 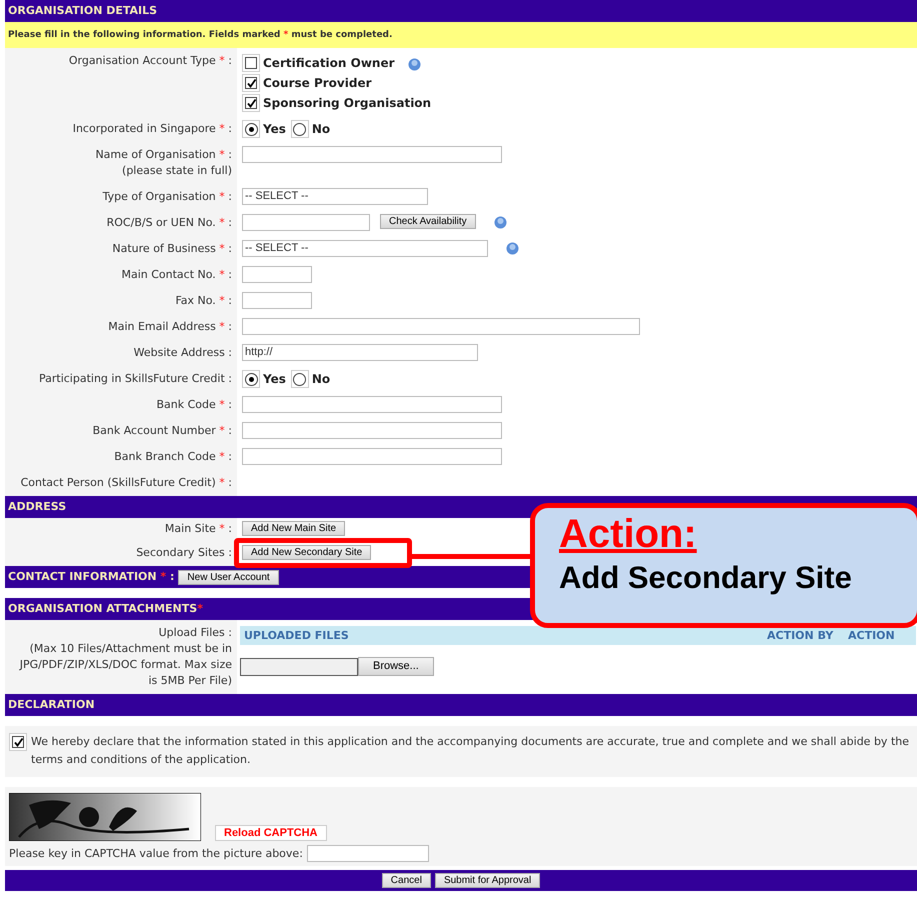 What do you see at coordinates (461, 35) in the screenshot?
I see `notice-text: Please fill in the following information. Fields marked * must be completed.` at bounding box center [461, 35].